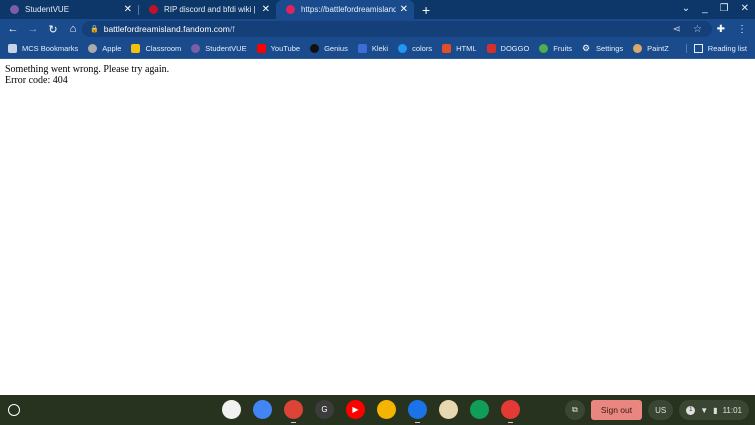 Image resolution: width=755 pixels, height=425 pixels. I want to click on pinned-apps: G ▶, so click(371, 411).